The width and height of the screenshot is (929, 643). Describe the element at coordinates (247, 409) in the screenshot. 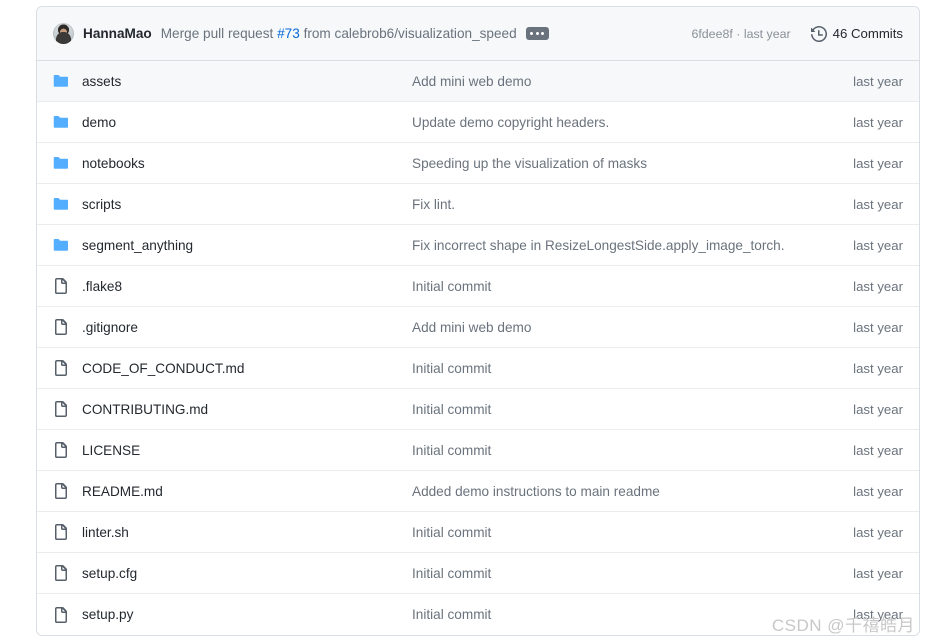

I see `file-name-link: CONTRIBUTING.md` at that location.